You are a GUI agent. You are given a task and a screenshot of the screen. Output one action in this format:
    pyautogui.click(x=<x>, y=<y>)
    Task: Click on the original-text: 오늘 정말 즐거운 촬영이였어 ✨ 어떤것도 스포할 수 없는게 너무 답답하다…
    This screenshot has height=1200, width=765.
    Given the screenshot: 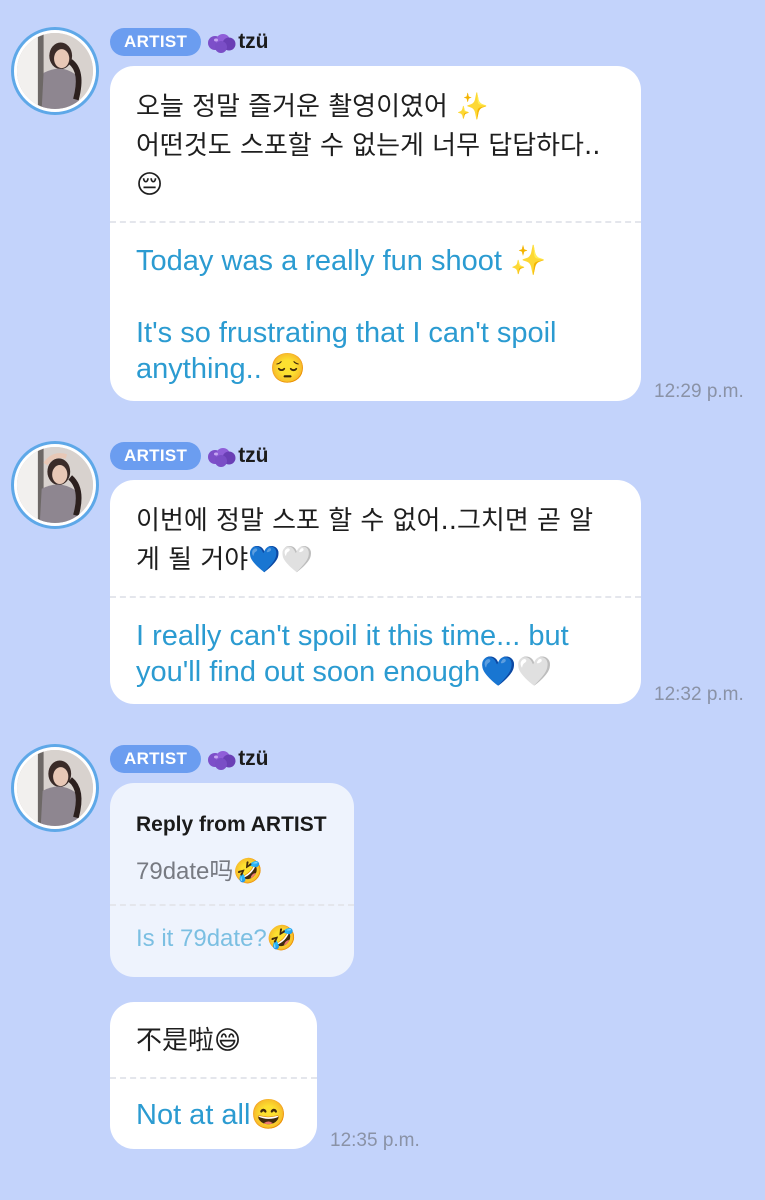 What is the action you would take?
    pyautogui.click(x=368, y=146)
    